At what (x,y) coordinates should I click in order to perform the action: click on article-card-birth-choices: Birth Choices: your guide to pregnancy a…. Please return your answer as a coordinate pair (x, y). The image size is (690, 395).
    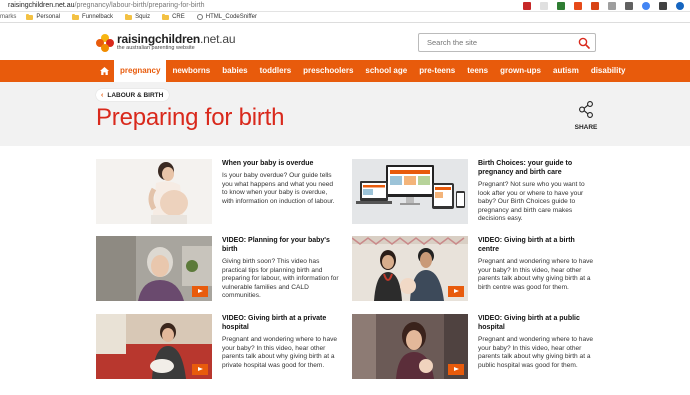
    Looking at the image, I should click on (477, 192).